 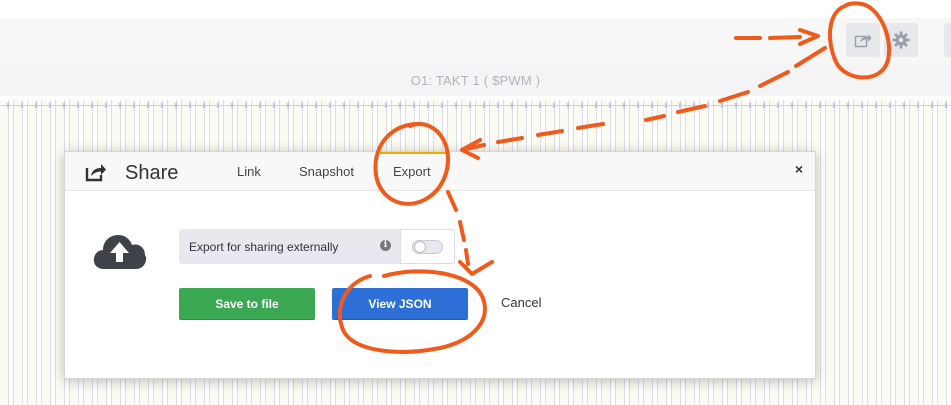 I want to click on panel-title: O1: TAKT 1 ( $PWM ), so click(x=475, y=80).